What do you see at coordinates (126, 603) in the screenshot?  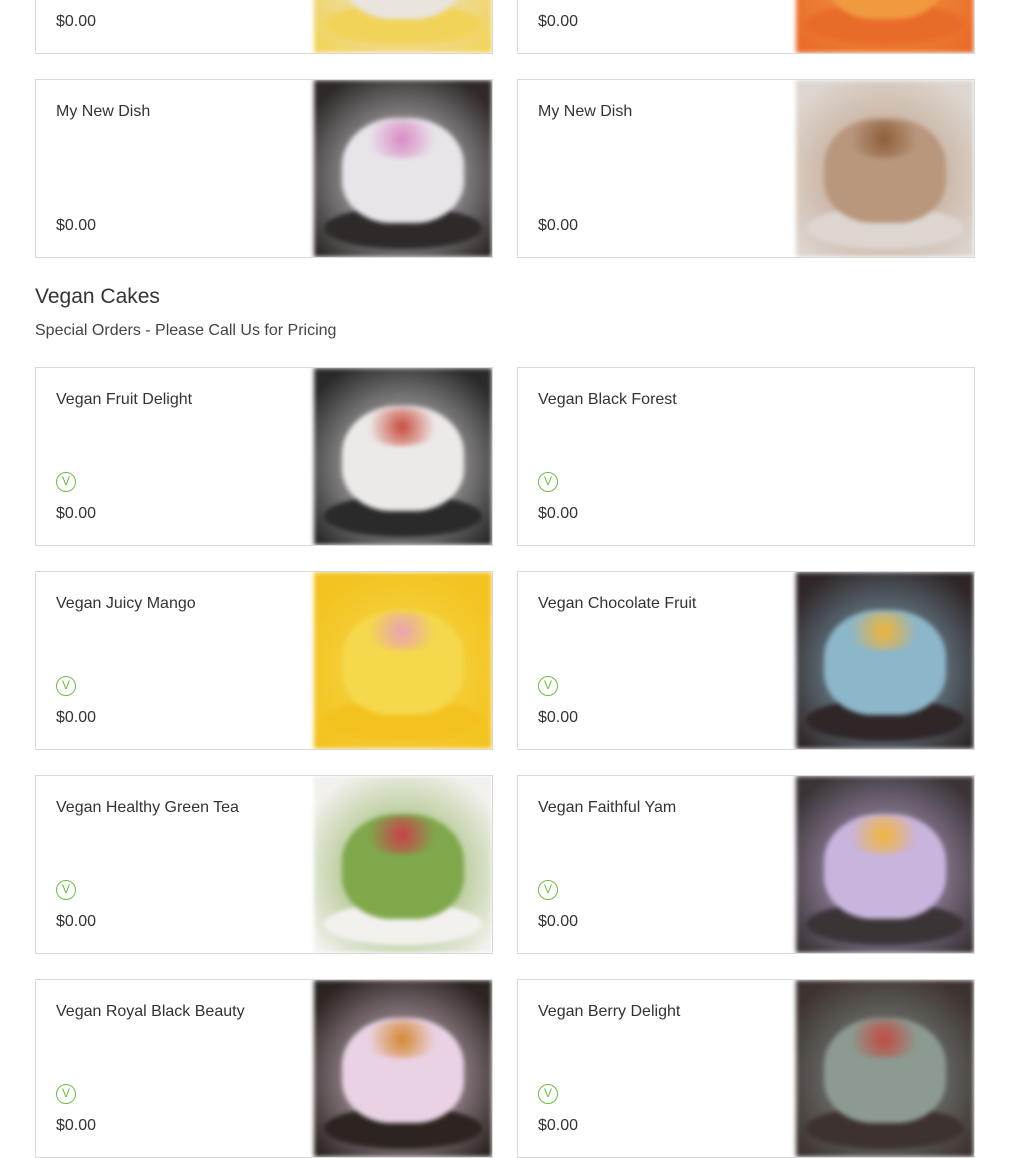 I see `item-name: Vegan Juicy Mango` at bounding box center [126, 603].